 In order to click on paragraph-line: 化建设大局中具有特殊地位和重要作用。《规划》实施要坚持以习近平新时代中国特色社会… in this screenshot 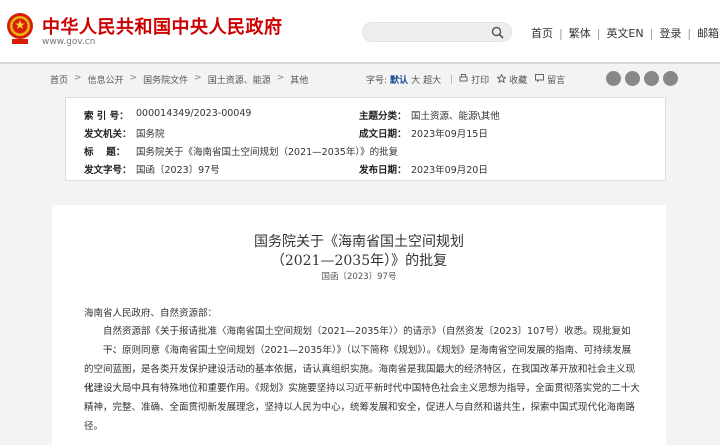, I will do `click(362, 388)`.